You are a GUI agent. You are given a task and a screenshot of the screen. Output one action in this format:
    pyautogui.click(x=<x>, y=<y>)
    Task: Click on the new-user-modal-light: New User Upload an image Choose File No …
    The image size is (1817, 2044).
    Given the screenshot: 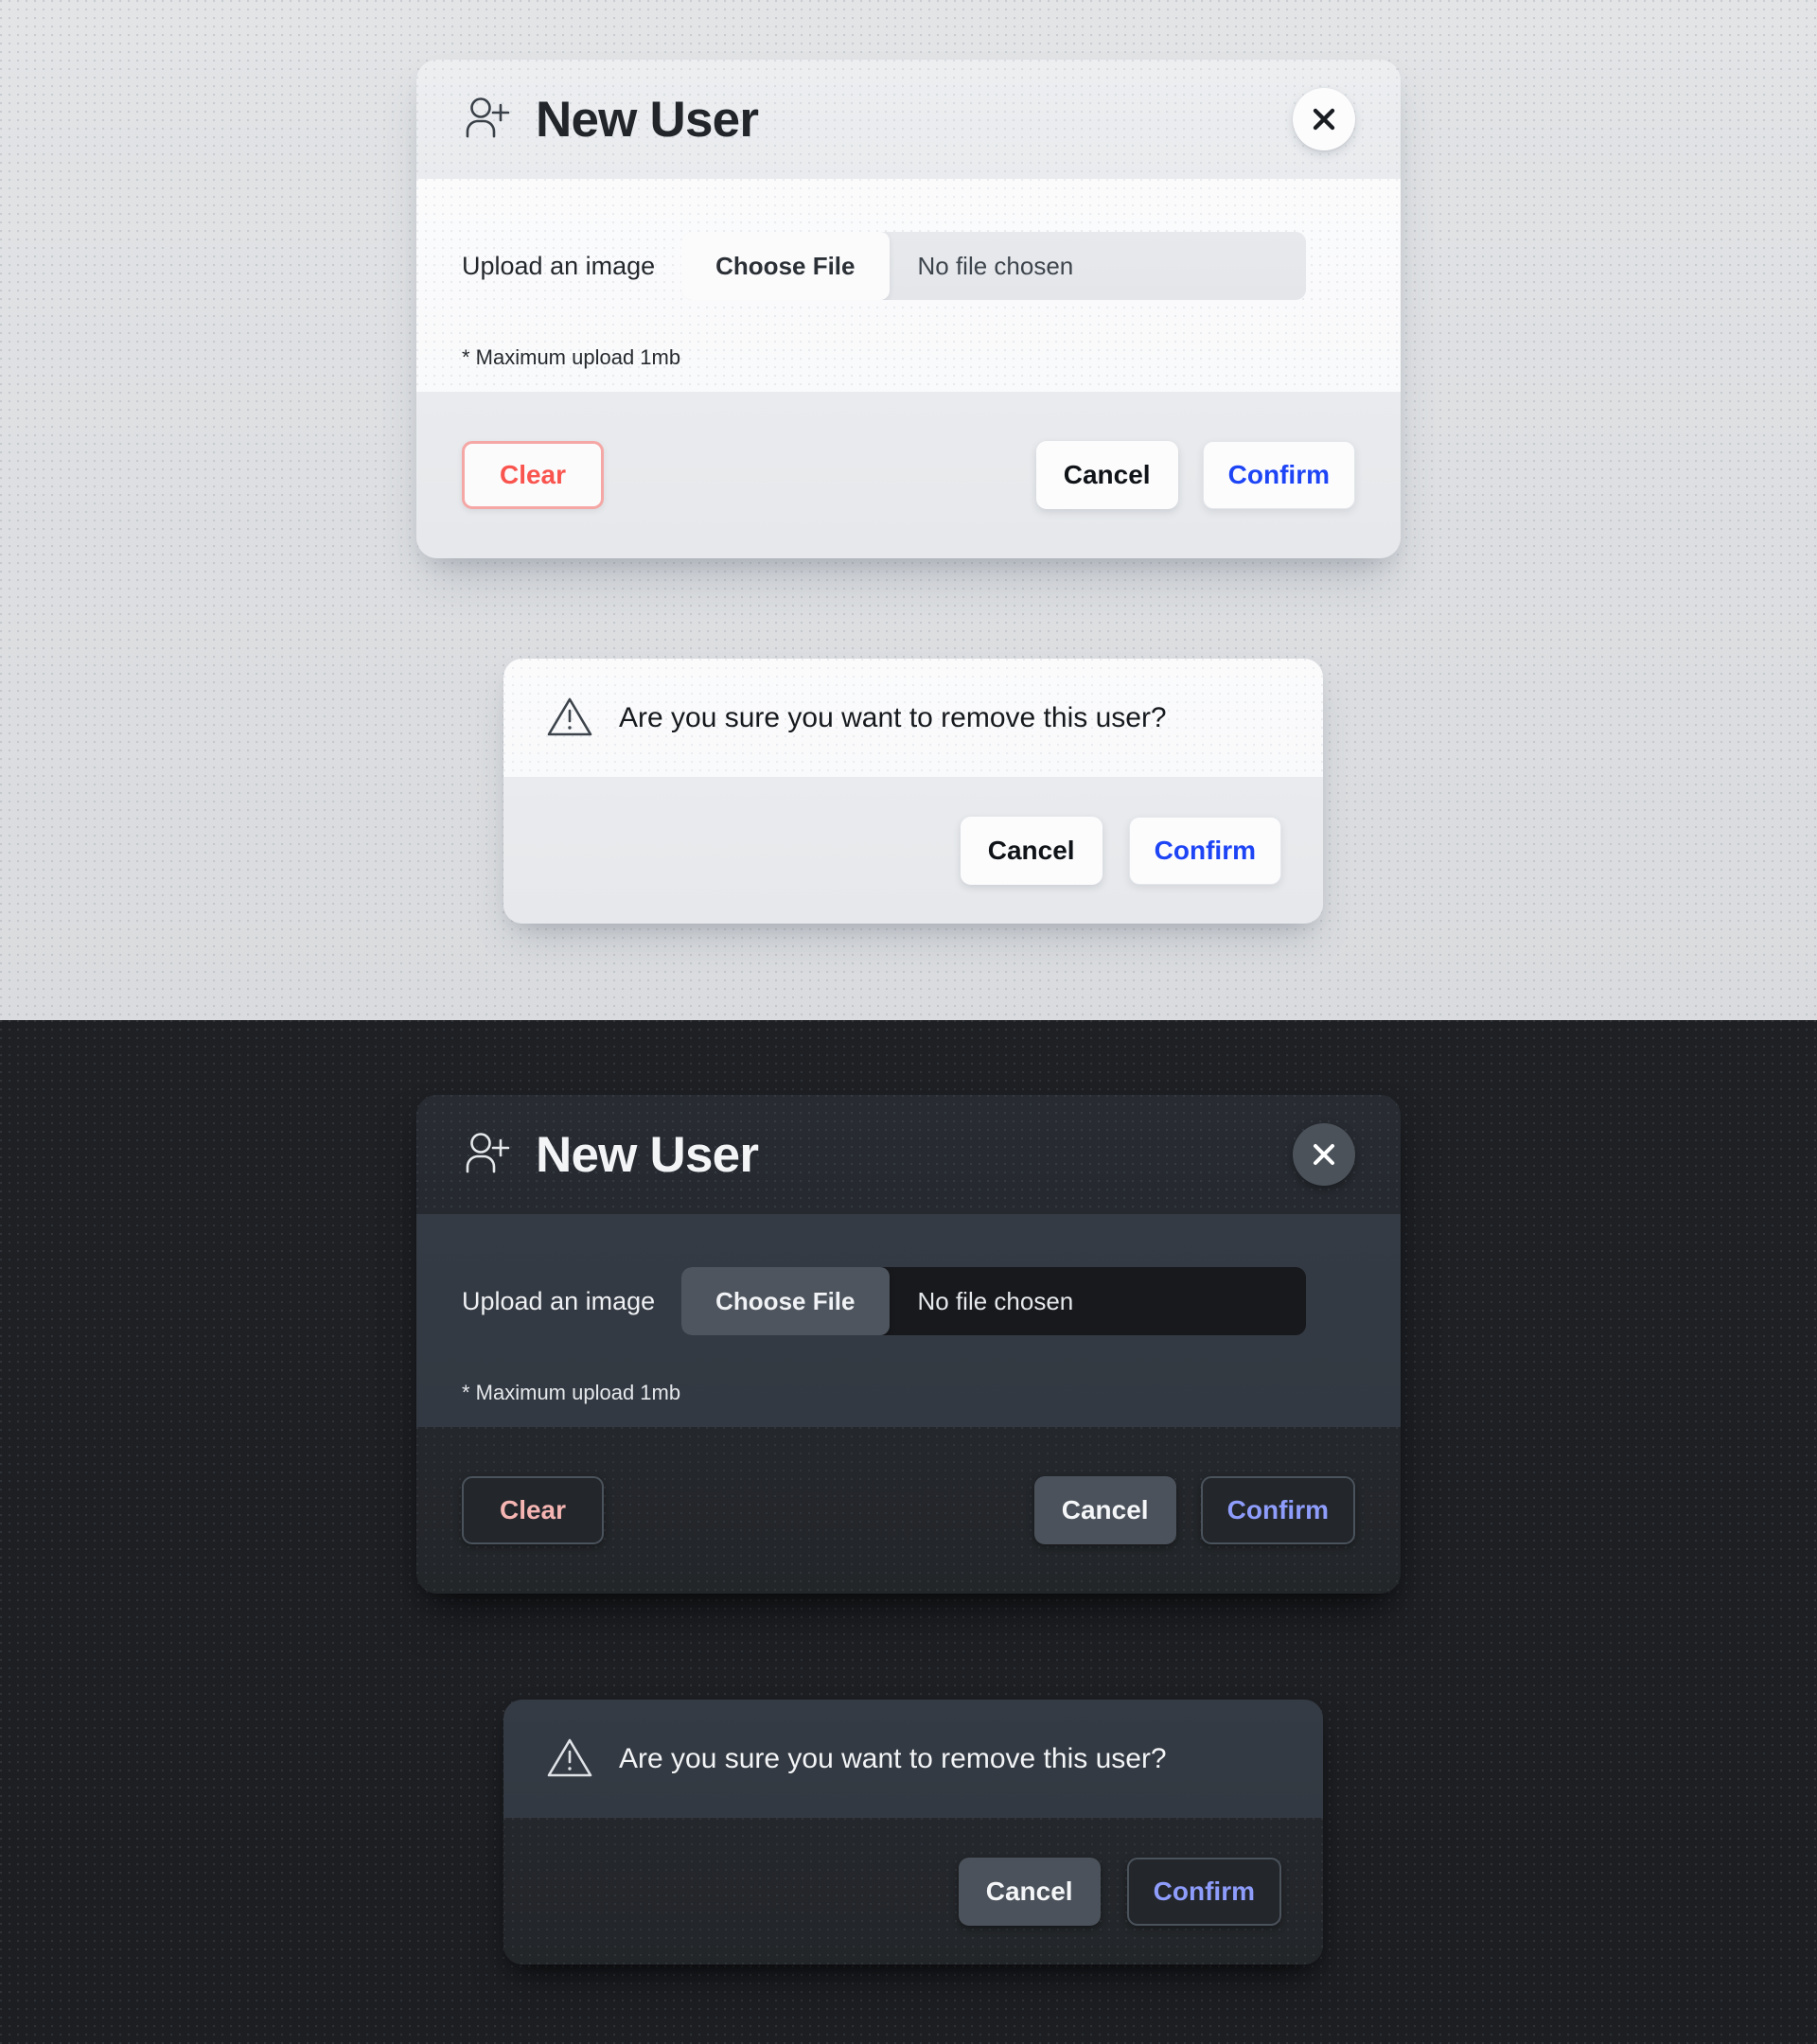 What is the action you would take?
    pyautogui.click(x=908, y=309)
    